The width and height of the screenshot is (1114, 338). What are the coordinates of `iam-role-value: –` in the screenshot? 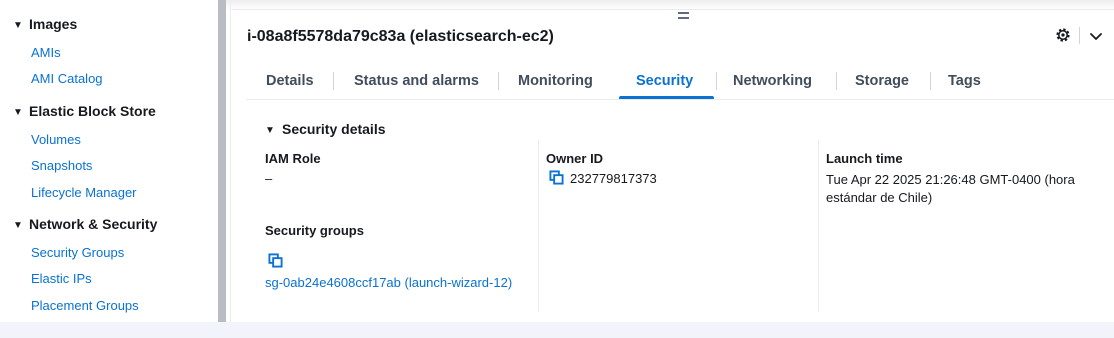 It's located at (269, 178).